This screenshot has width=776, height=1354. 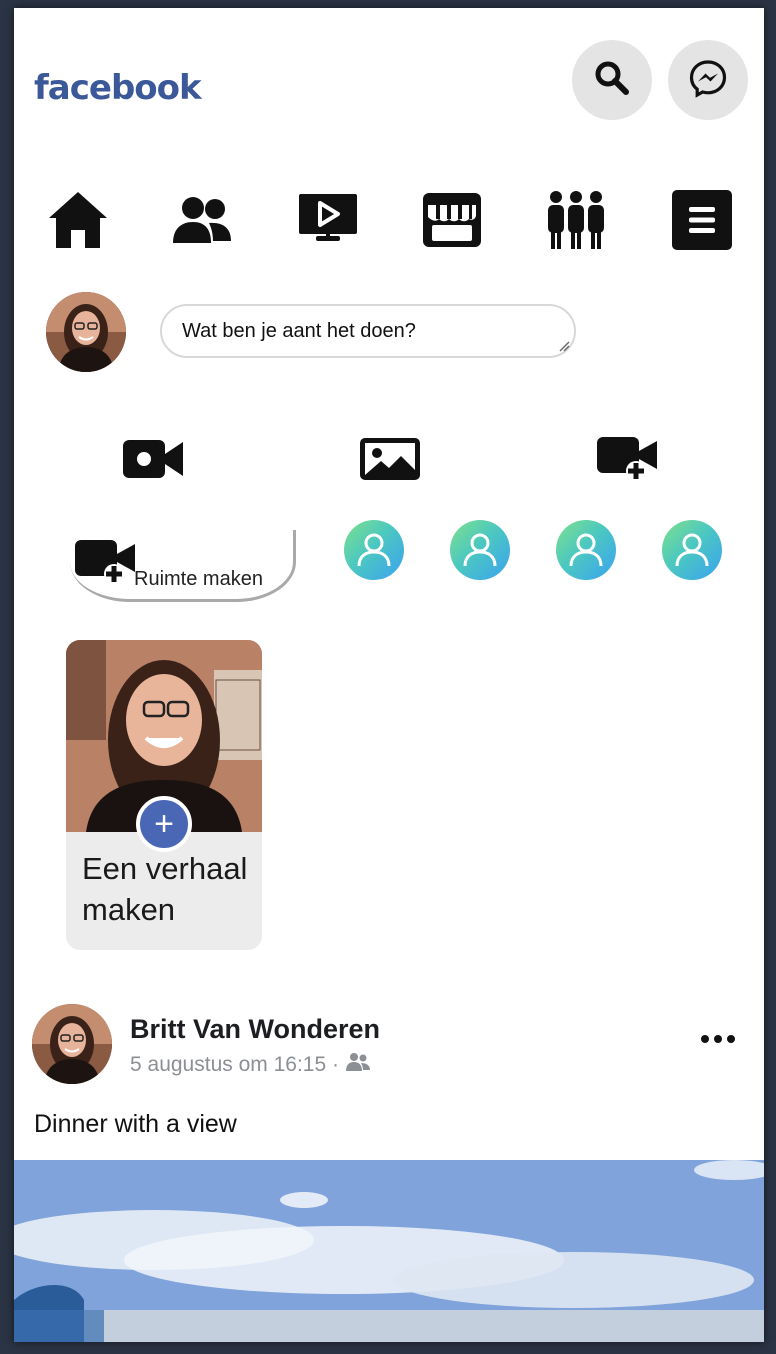 I want to click on photo-icon, so click(x=390, y=461).